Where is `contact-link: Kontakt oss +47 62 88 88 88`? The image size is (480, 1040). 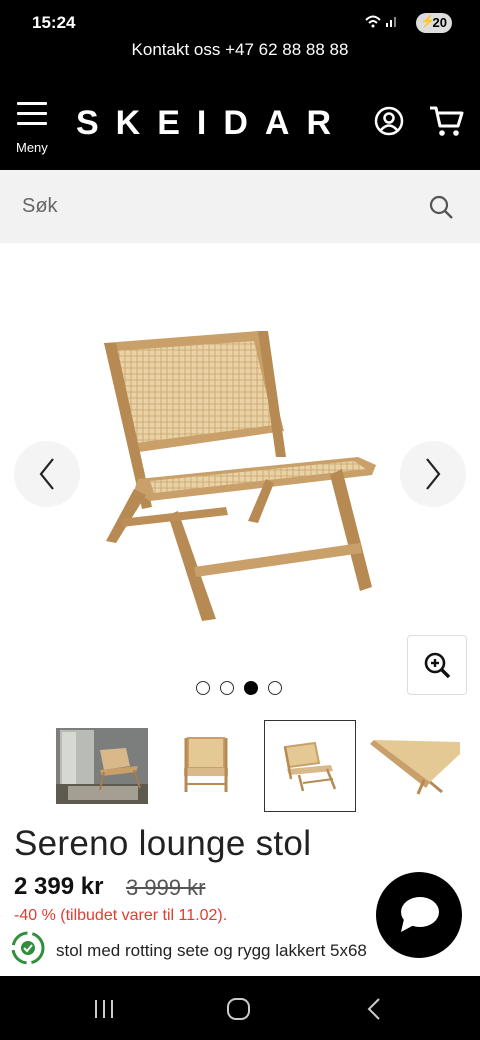 contact-link: Kontakt oss +47 62 88 88 88 is located at coordinates (240, 50).